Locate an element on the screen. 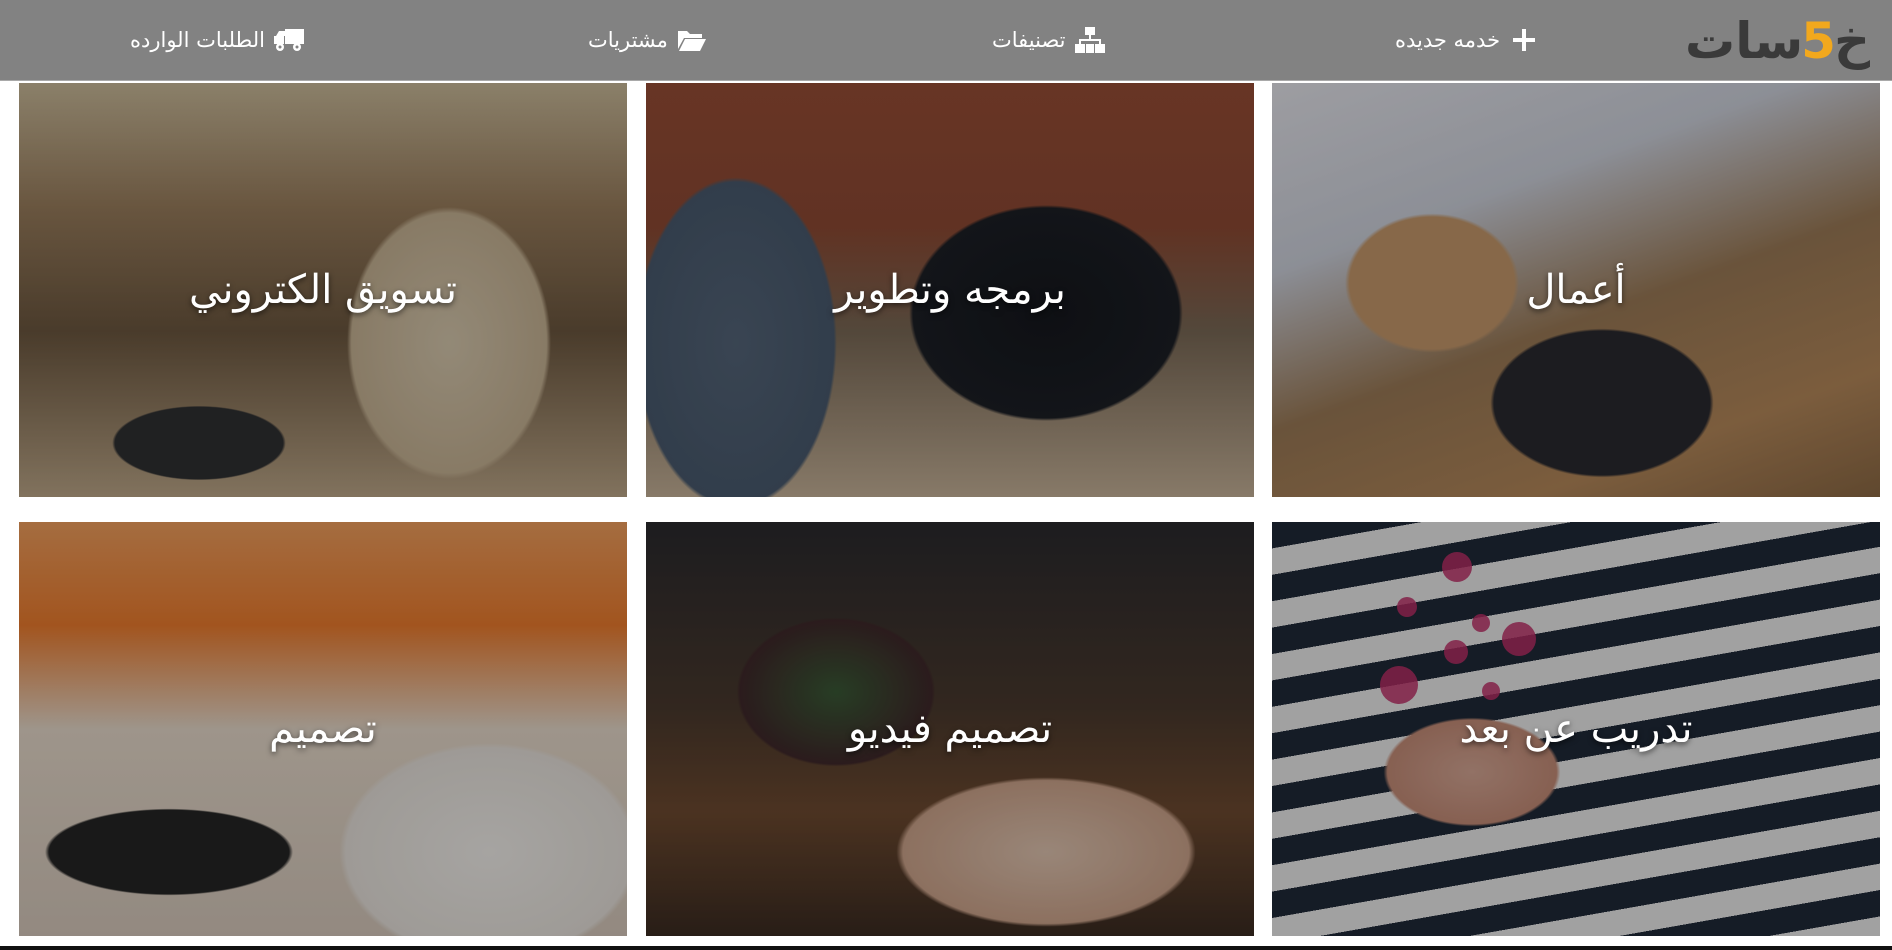  nav-incoming-orders: الطلبات الوارده is located at coordinates (217, 40).